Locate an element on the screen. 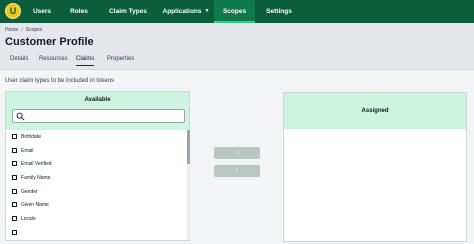  search-input is located at coordinates (98, 116).